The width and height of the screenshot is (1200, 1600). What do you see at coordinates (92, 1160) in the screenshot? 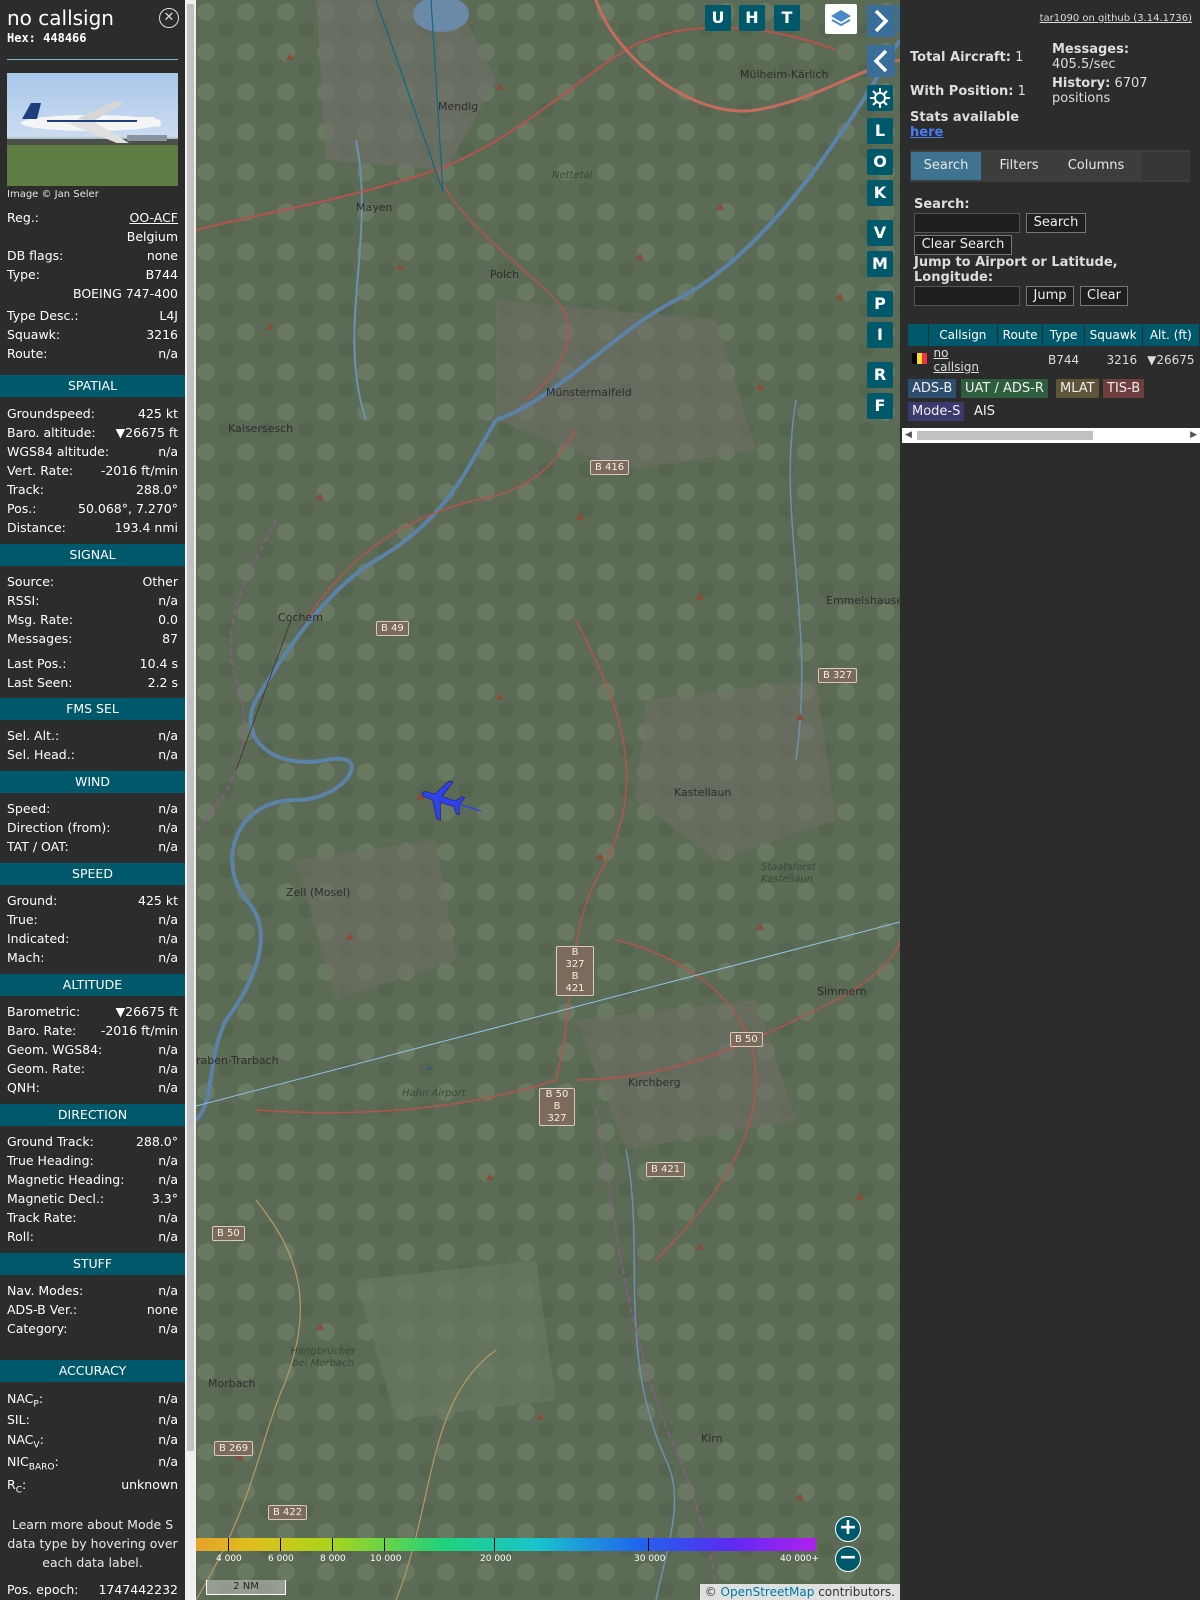
I see `true-heading-row: True Heading: n/a` at bounding box center [92, 1160].